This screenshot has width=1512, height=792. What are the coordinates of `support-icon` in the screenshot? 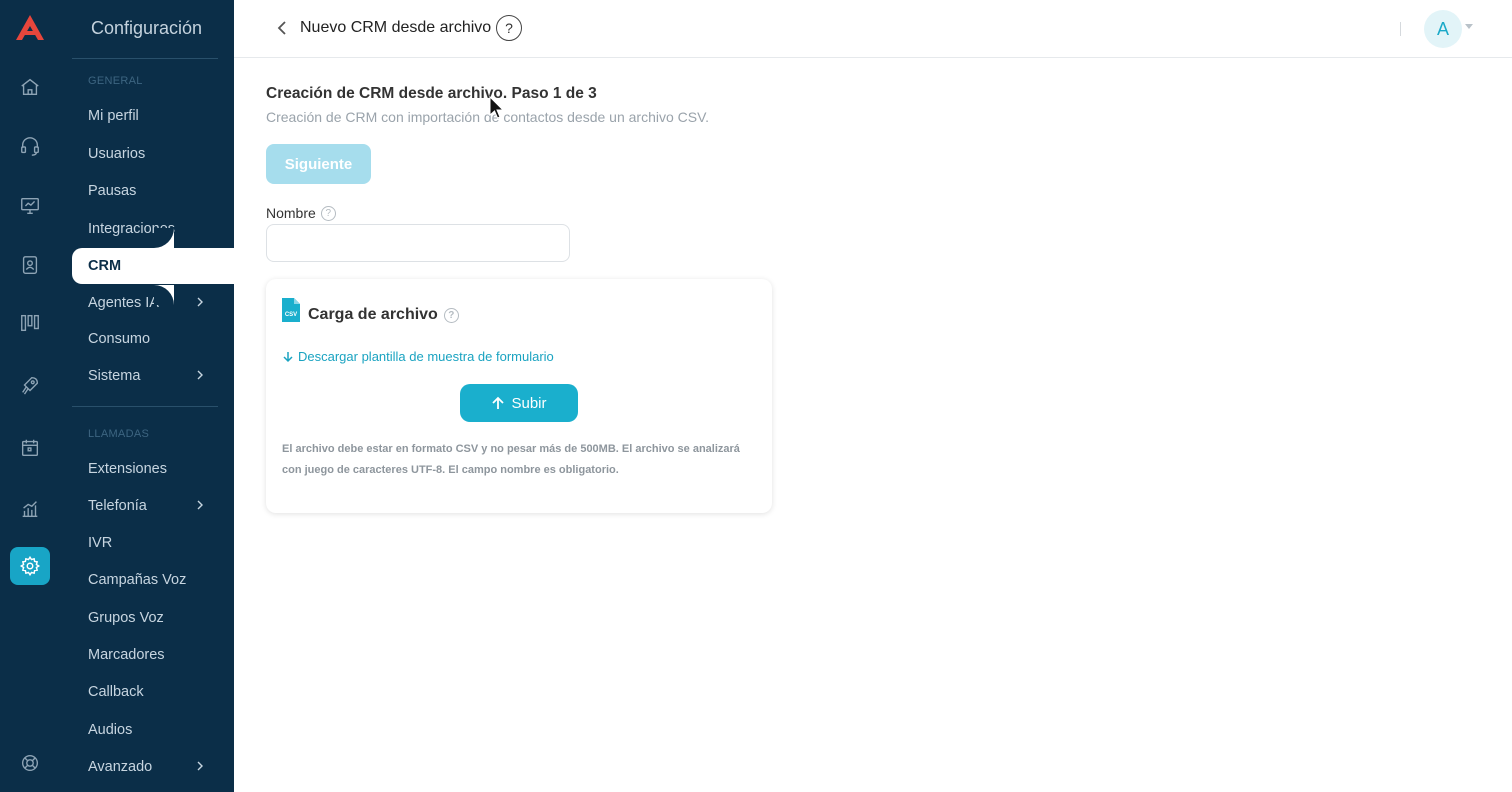 It's located at (30, 763).